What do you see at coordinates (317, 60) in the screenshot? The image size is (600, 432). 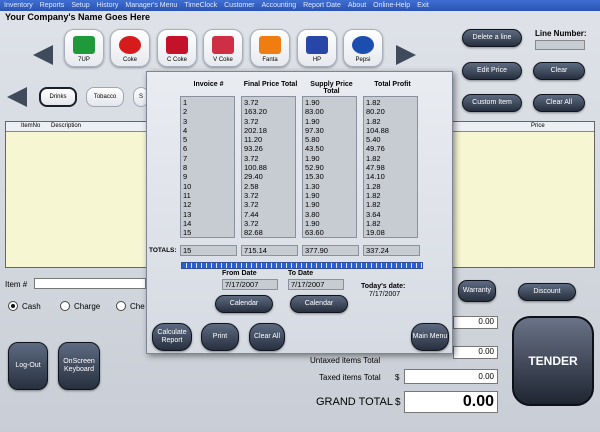 I see `product-label: HP` at bounding box center [317, 60].